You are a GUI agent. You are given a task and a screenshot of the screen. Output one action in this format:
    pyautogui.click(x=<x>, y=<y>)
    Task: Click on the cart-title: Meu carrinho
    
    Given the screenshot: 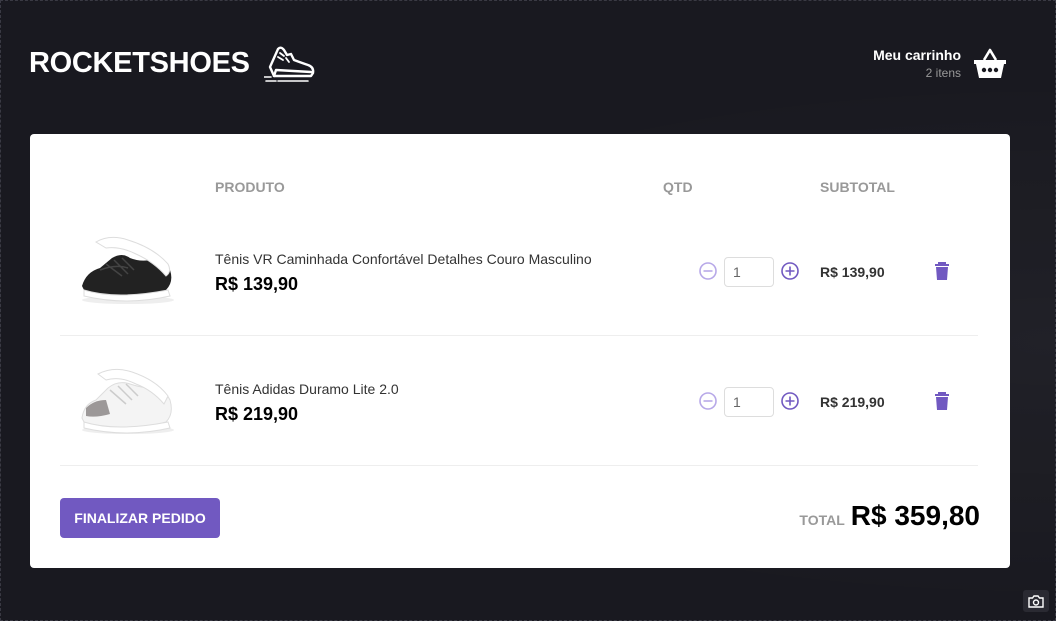 What is the action you would take?
    pyautogui.click(x=917, y=55)
    